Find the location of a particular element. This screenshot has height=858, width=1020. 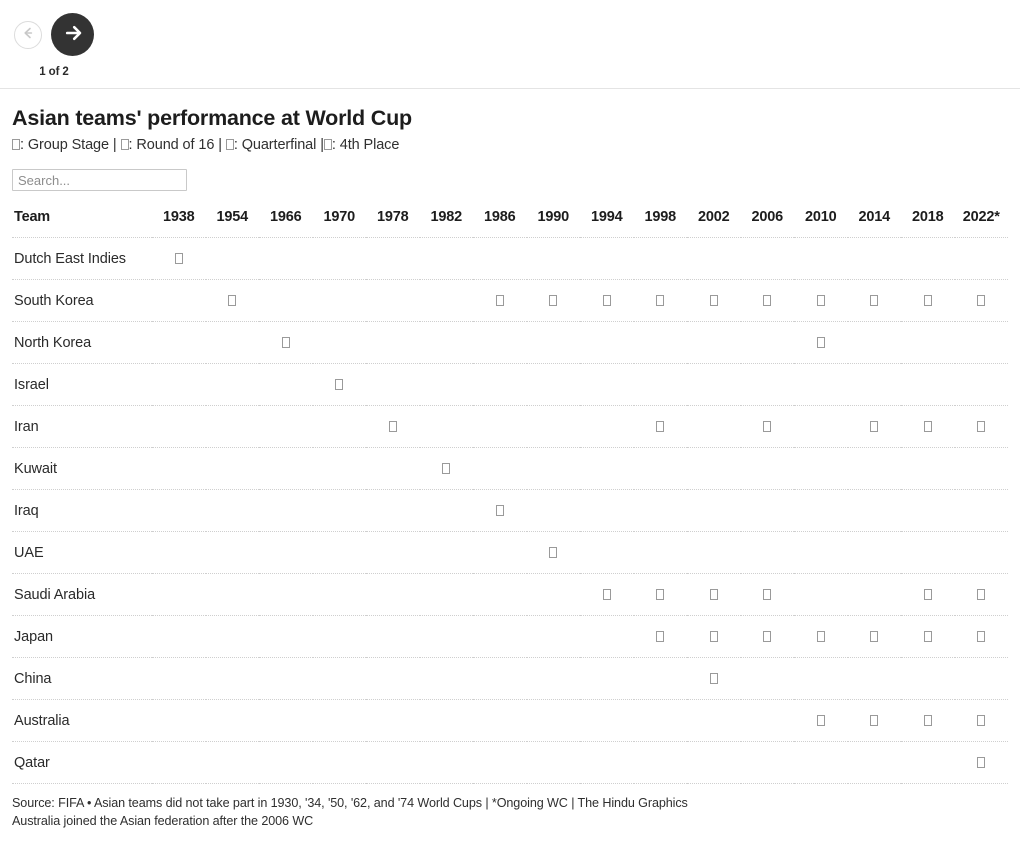

team-name-cell: China is located at coordinates (33, 678).